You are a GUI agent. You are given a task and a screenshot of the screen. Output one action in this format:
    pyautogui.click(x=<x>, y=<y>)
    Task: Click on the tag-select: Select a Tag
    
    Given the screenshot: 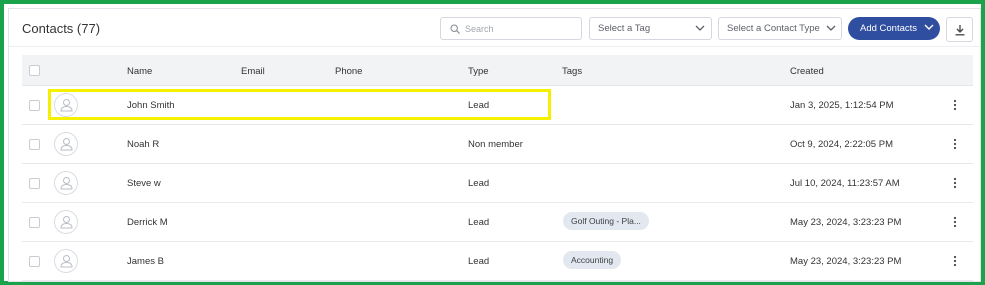 What is the action you would take?
    pyautogui.click(x=650, y=28)
    